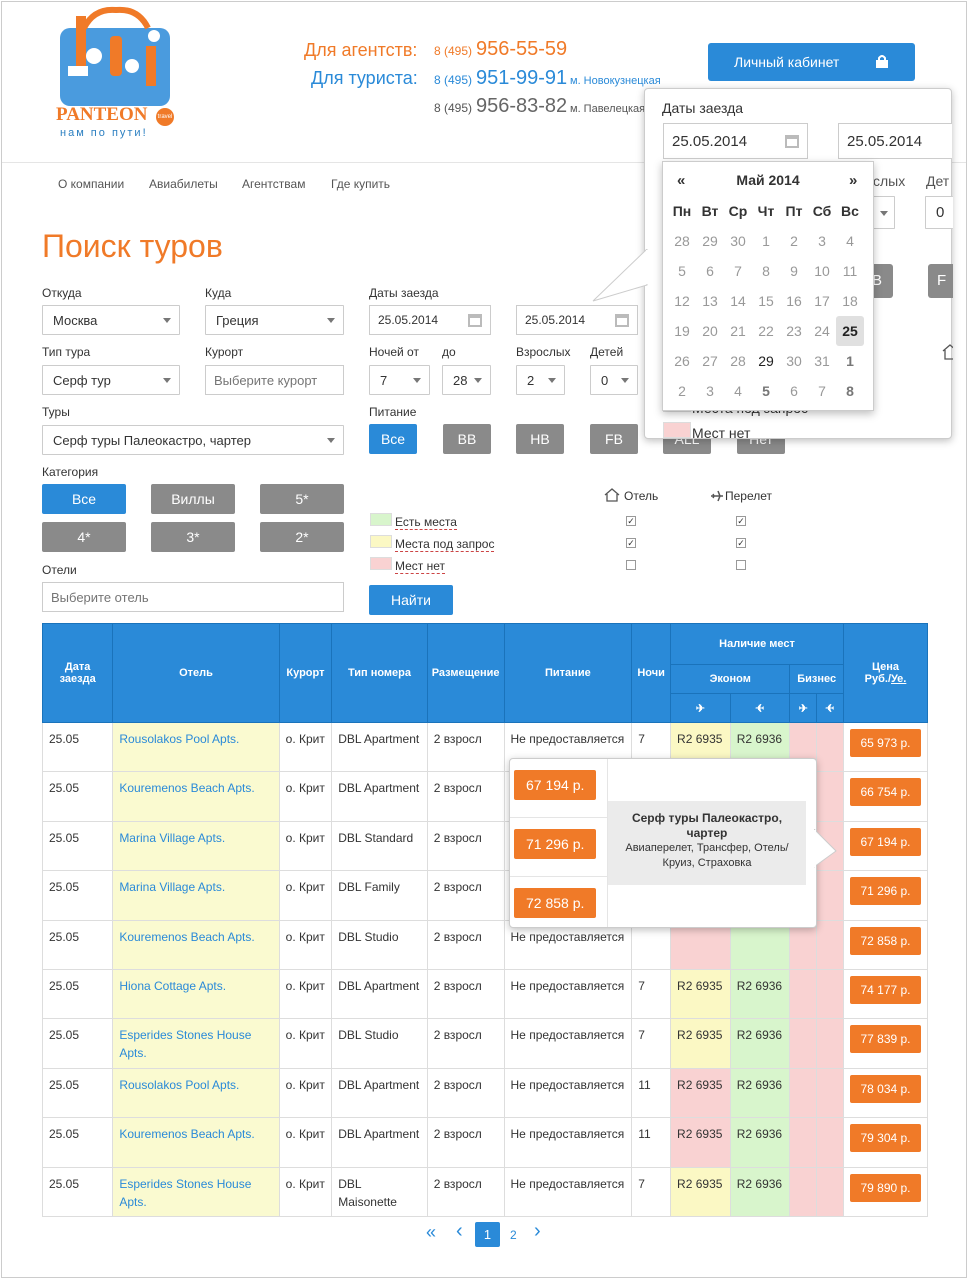 Image resolution: width=968 pixels, height=1279 pixels. What do you see at coordinates (794, 331) in the screenshot?
I see `calendar-day: 23` at bounding box center [794, 331].